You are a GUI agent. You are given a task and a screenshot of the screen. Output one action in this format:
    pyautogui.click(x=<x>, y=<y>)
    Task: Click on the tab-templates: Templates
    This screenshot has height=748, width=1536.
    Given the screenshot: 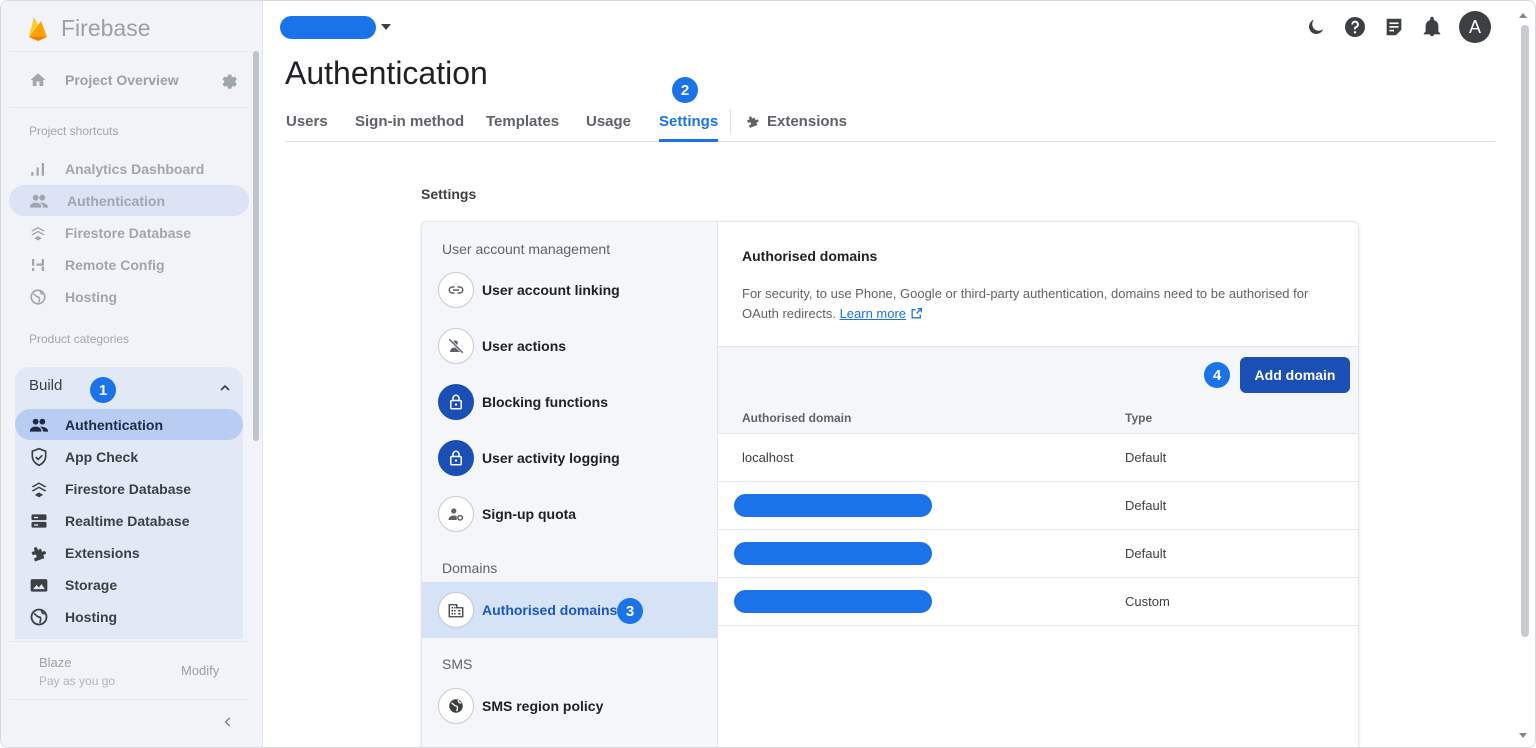 What is the action you would take?
    pyautogui.click(x=522, y=127)
    